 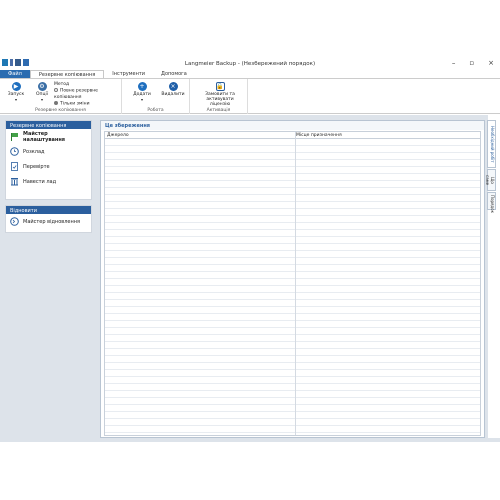 I want to click on lock-icon: 🔒, so click(x=220, y=86).